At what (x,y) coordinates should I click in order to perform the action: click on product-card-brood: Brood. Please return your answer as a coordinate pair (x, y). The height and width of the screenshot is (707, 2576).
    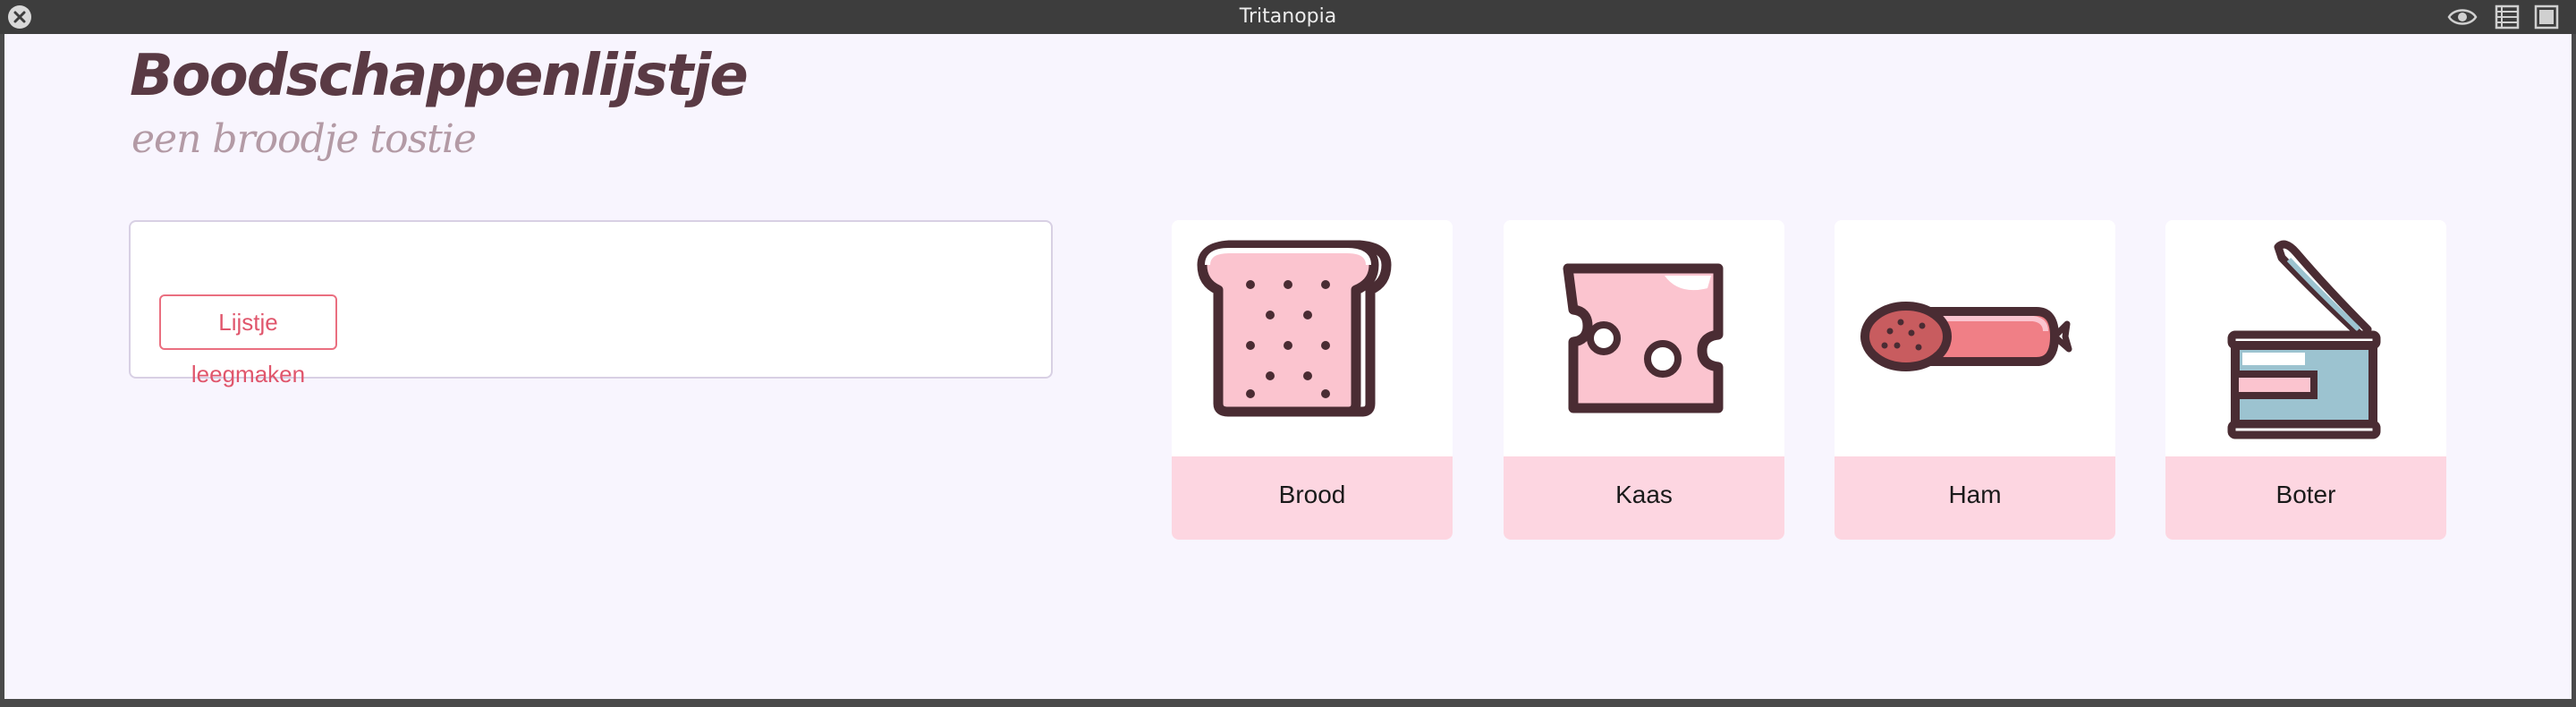
    Looking at the image, I should click on (1312, 380).